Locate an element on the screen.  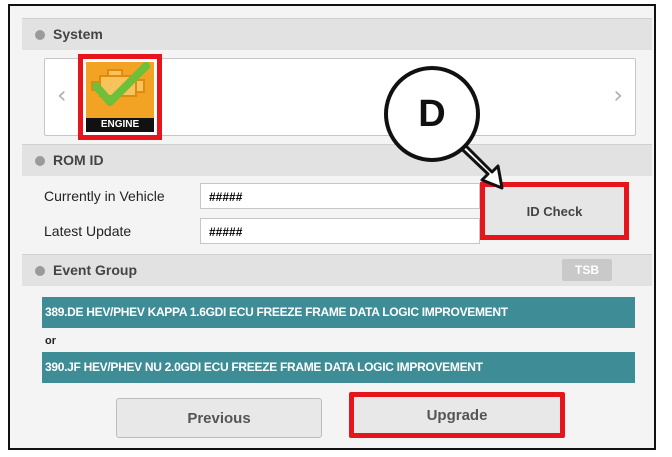
engine-icon is located at coordinates (120, 92).